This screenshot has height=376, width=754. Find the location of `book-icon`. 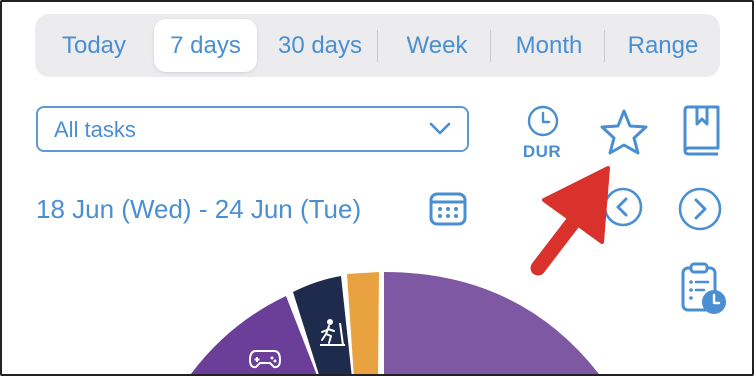

book-icon is located at coordinates (702, 130).